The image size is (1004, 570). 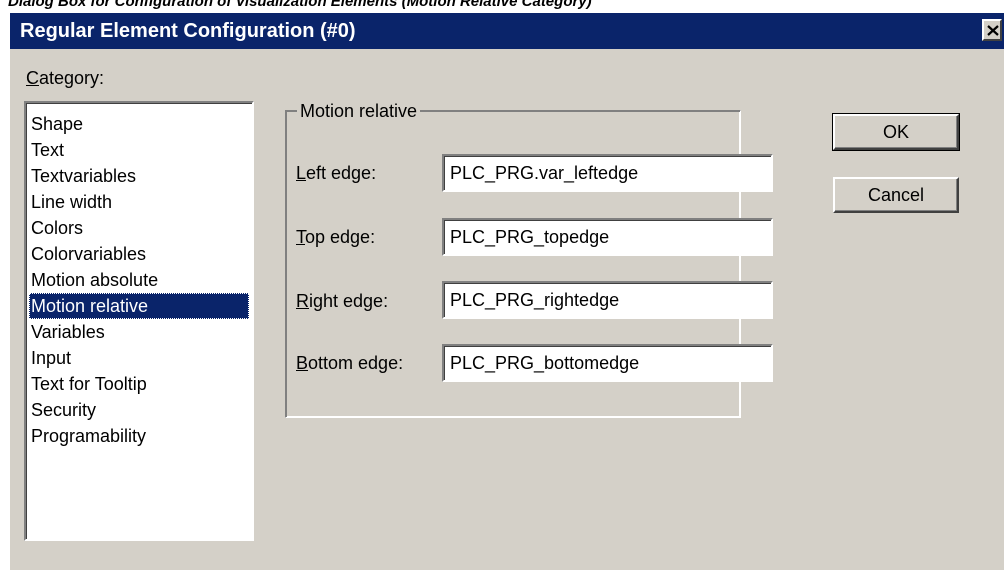 What do you see at coordinates (65, 78) in the screenshot?
I see `category-label: Category:` at bounding box center [65, 78].